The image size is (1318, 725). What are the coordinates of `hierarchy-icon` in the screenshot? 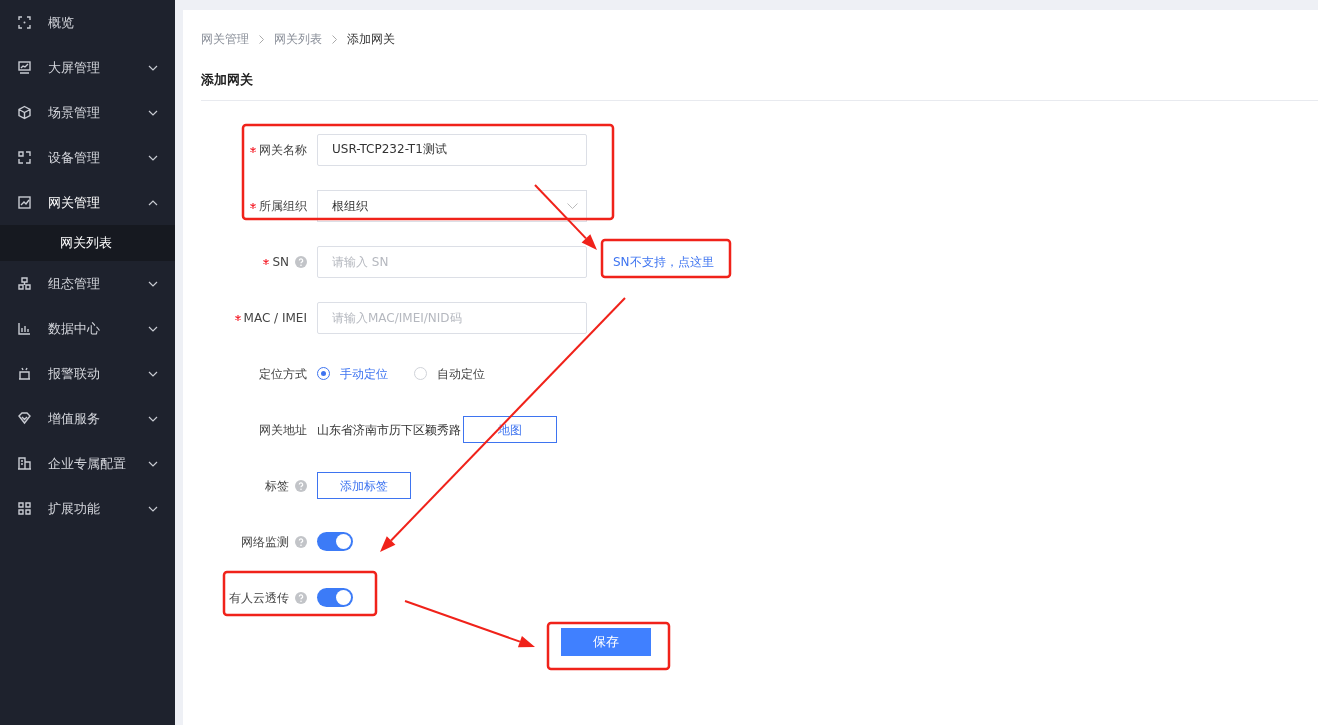 It's located at (24, 283).